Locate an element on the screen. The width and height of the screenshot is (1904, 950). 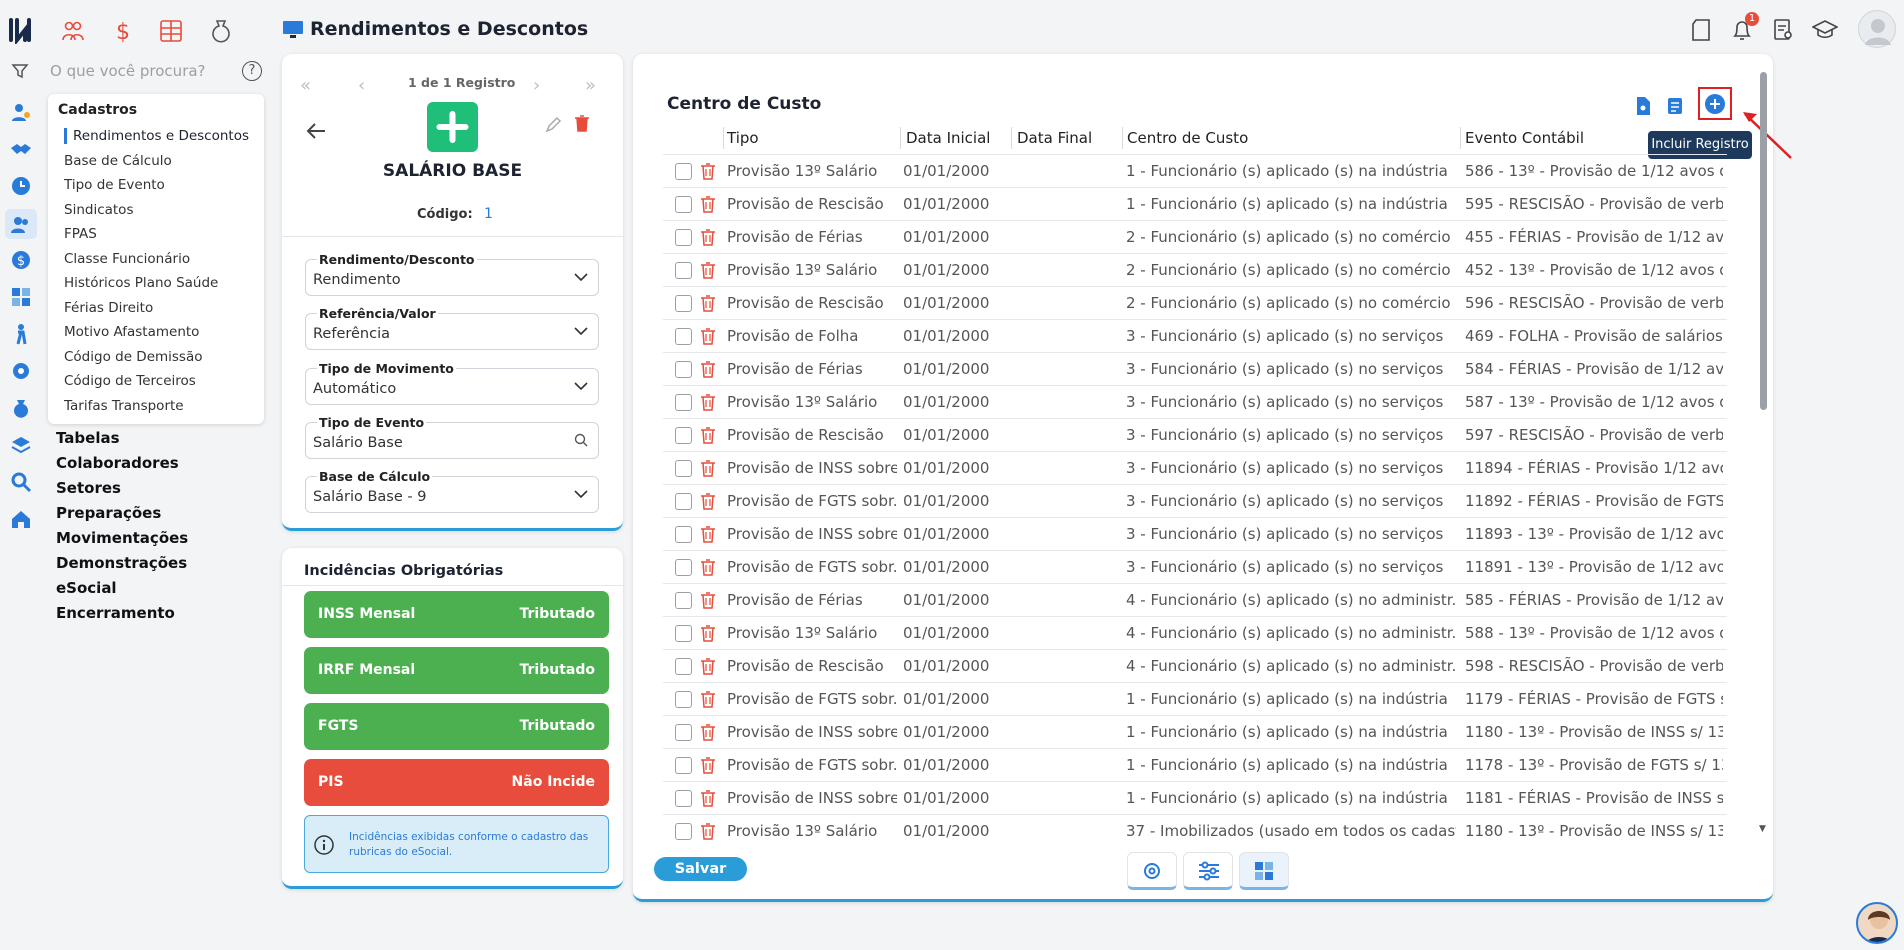
cadastros-item-base-calculo: Base de Cálculo is located at coordinates (118, 161).